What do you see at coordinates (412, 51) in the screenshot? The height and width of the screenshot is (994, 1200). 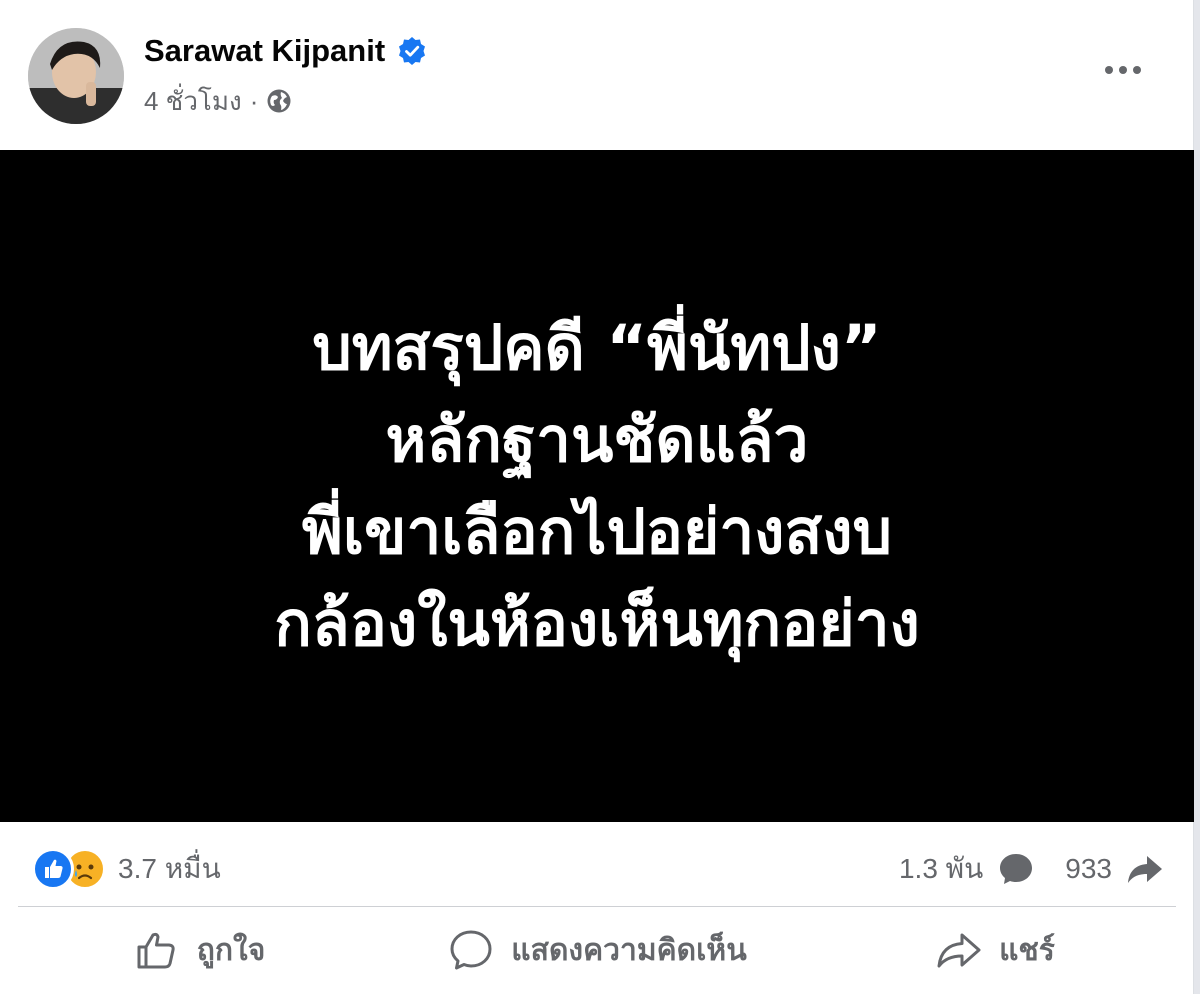 I see `verified-badge-icon` at bounding box center [412, 51].